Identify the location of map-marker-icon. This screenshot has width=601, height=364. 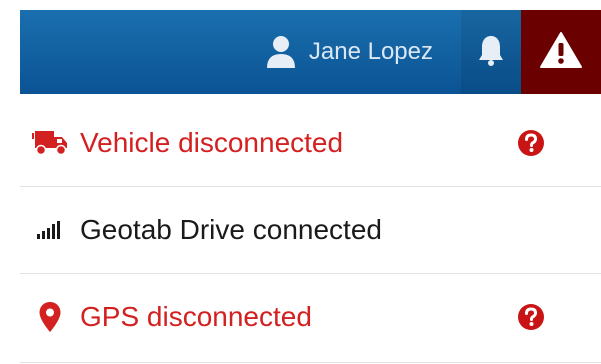
(50, 317).